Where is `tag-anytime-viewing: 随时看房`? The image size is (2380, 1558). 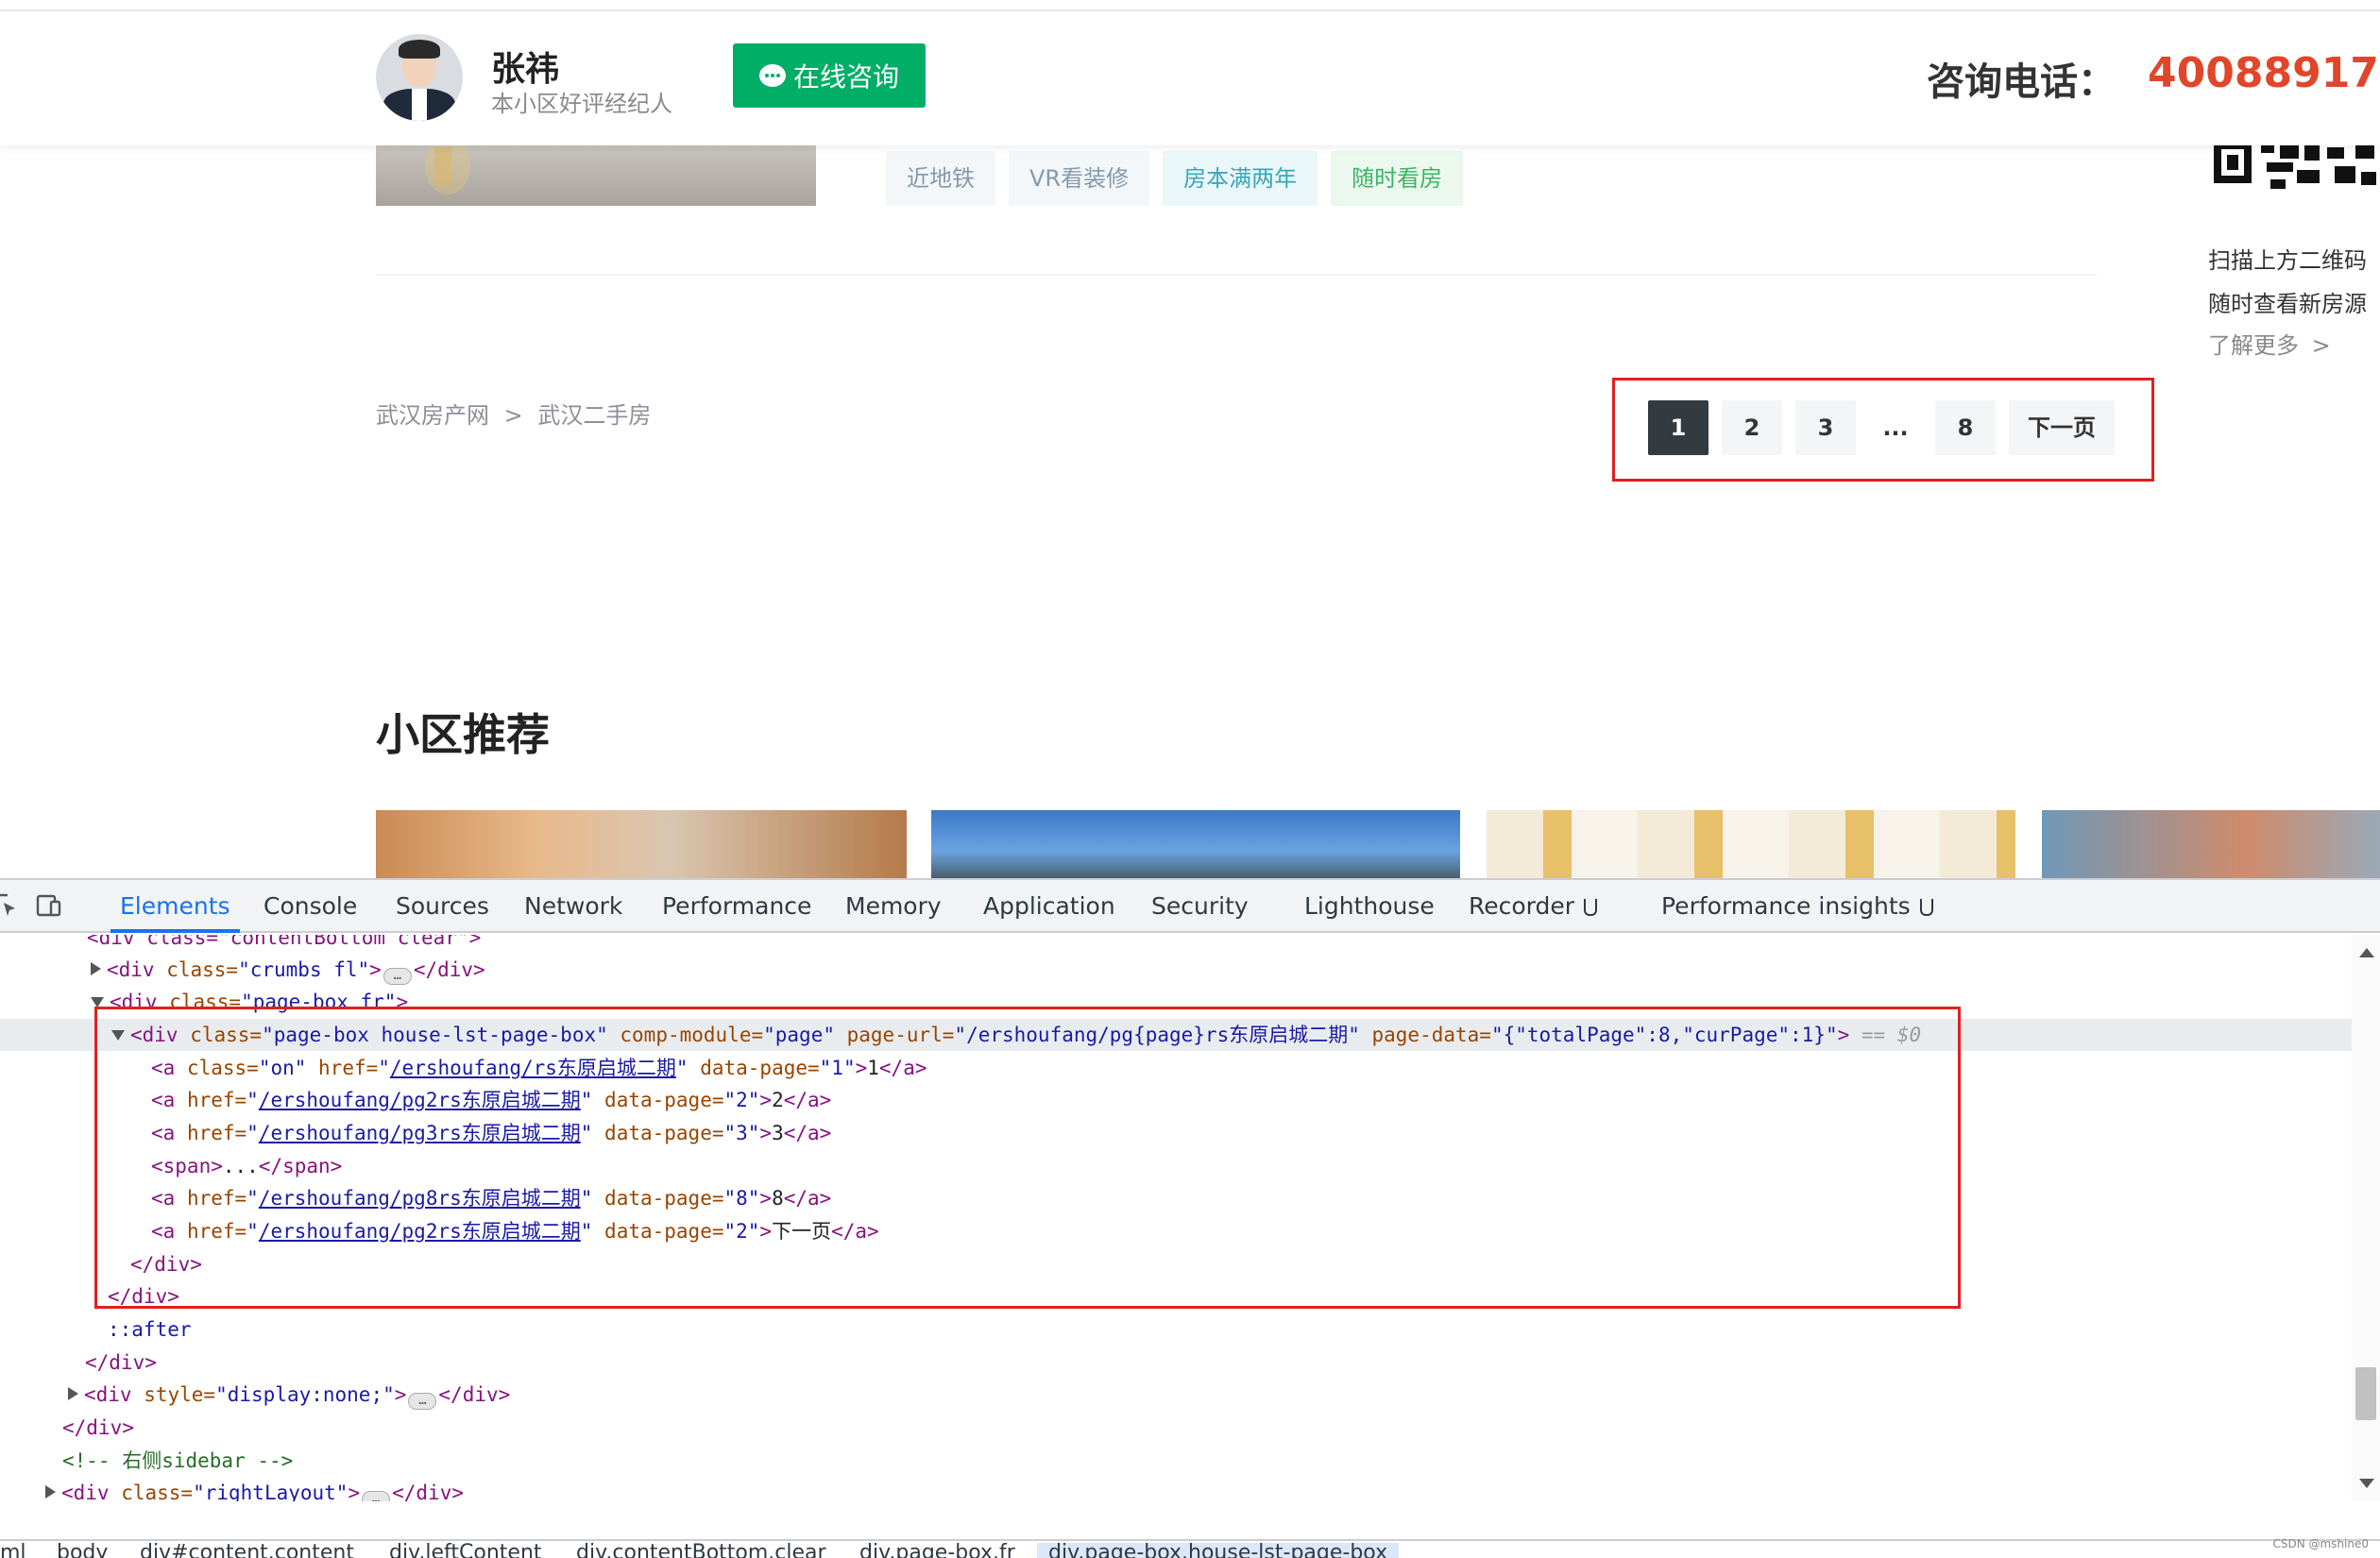
tag-anytime-viewing: 随时看房 is located at coordinates (1397, 178).